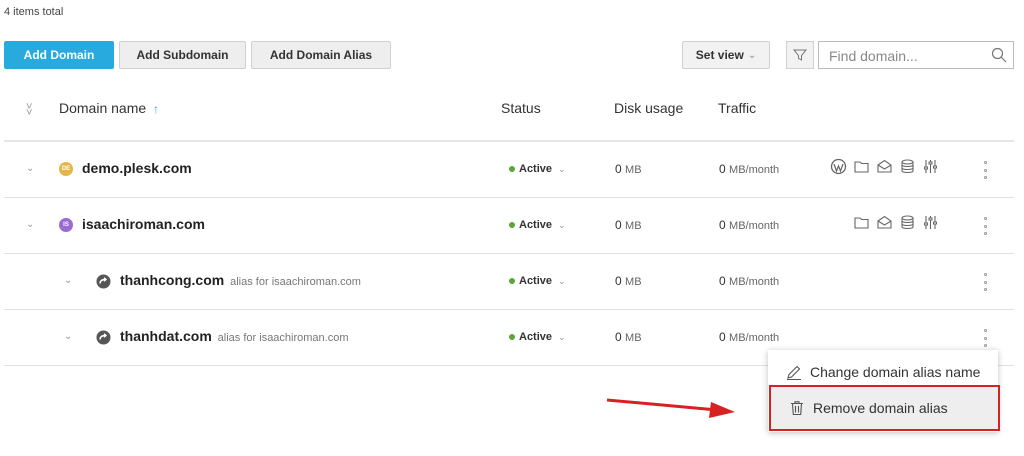  Describe the element at coordinates (34, 12) in the screenshot. I see `items-count: 4 items total` at that location.